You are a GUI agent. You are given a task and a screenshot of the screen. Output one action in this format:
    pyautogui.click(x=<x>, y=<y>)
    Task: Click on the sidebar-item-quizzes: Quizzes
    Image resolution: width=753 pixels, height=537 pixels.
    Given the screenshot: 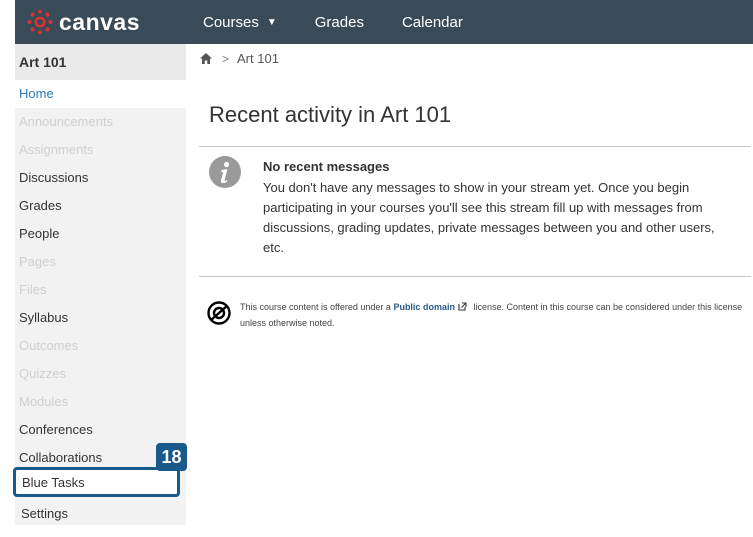 What is the action you would take?
    pyautogui.click(x=100, y=374)
    